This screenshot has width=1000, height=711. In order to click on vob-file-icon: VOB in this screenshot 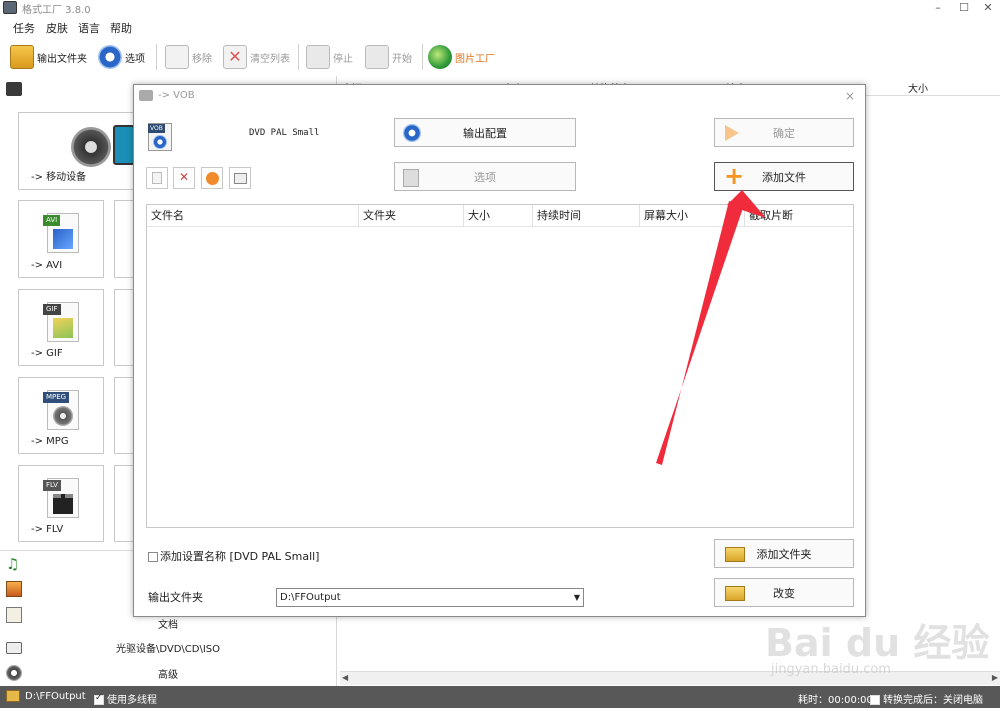, I will do `click(161, 137)`.